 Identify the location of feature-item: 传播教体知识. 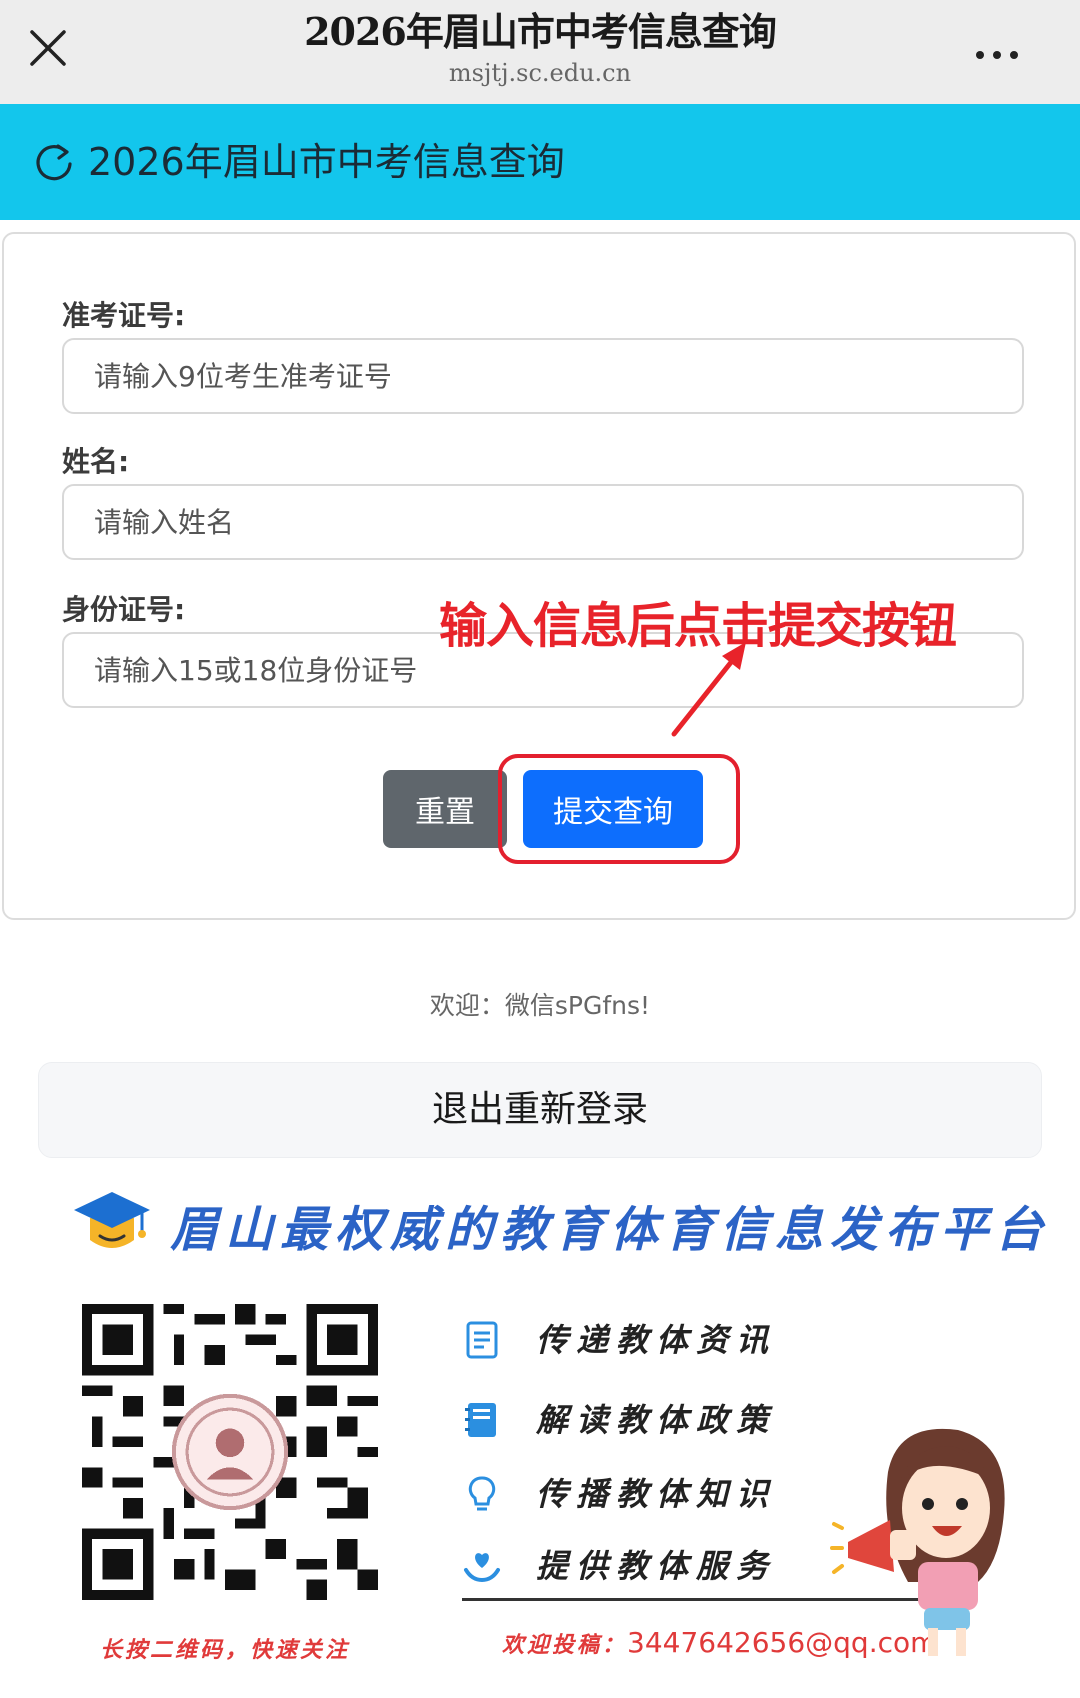
(642, 1495).